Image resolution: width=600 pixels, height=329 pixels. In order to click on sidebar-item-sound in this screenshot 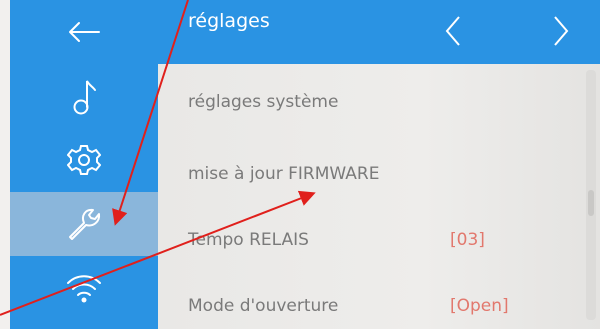, I will do `click(84, 96)`.